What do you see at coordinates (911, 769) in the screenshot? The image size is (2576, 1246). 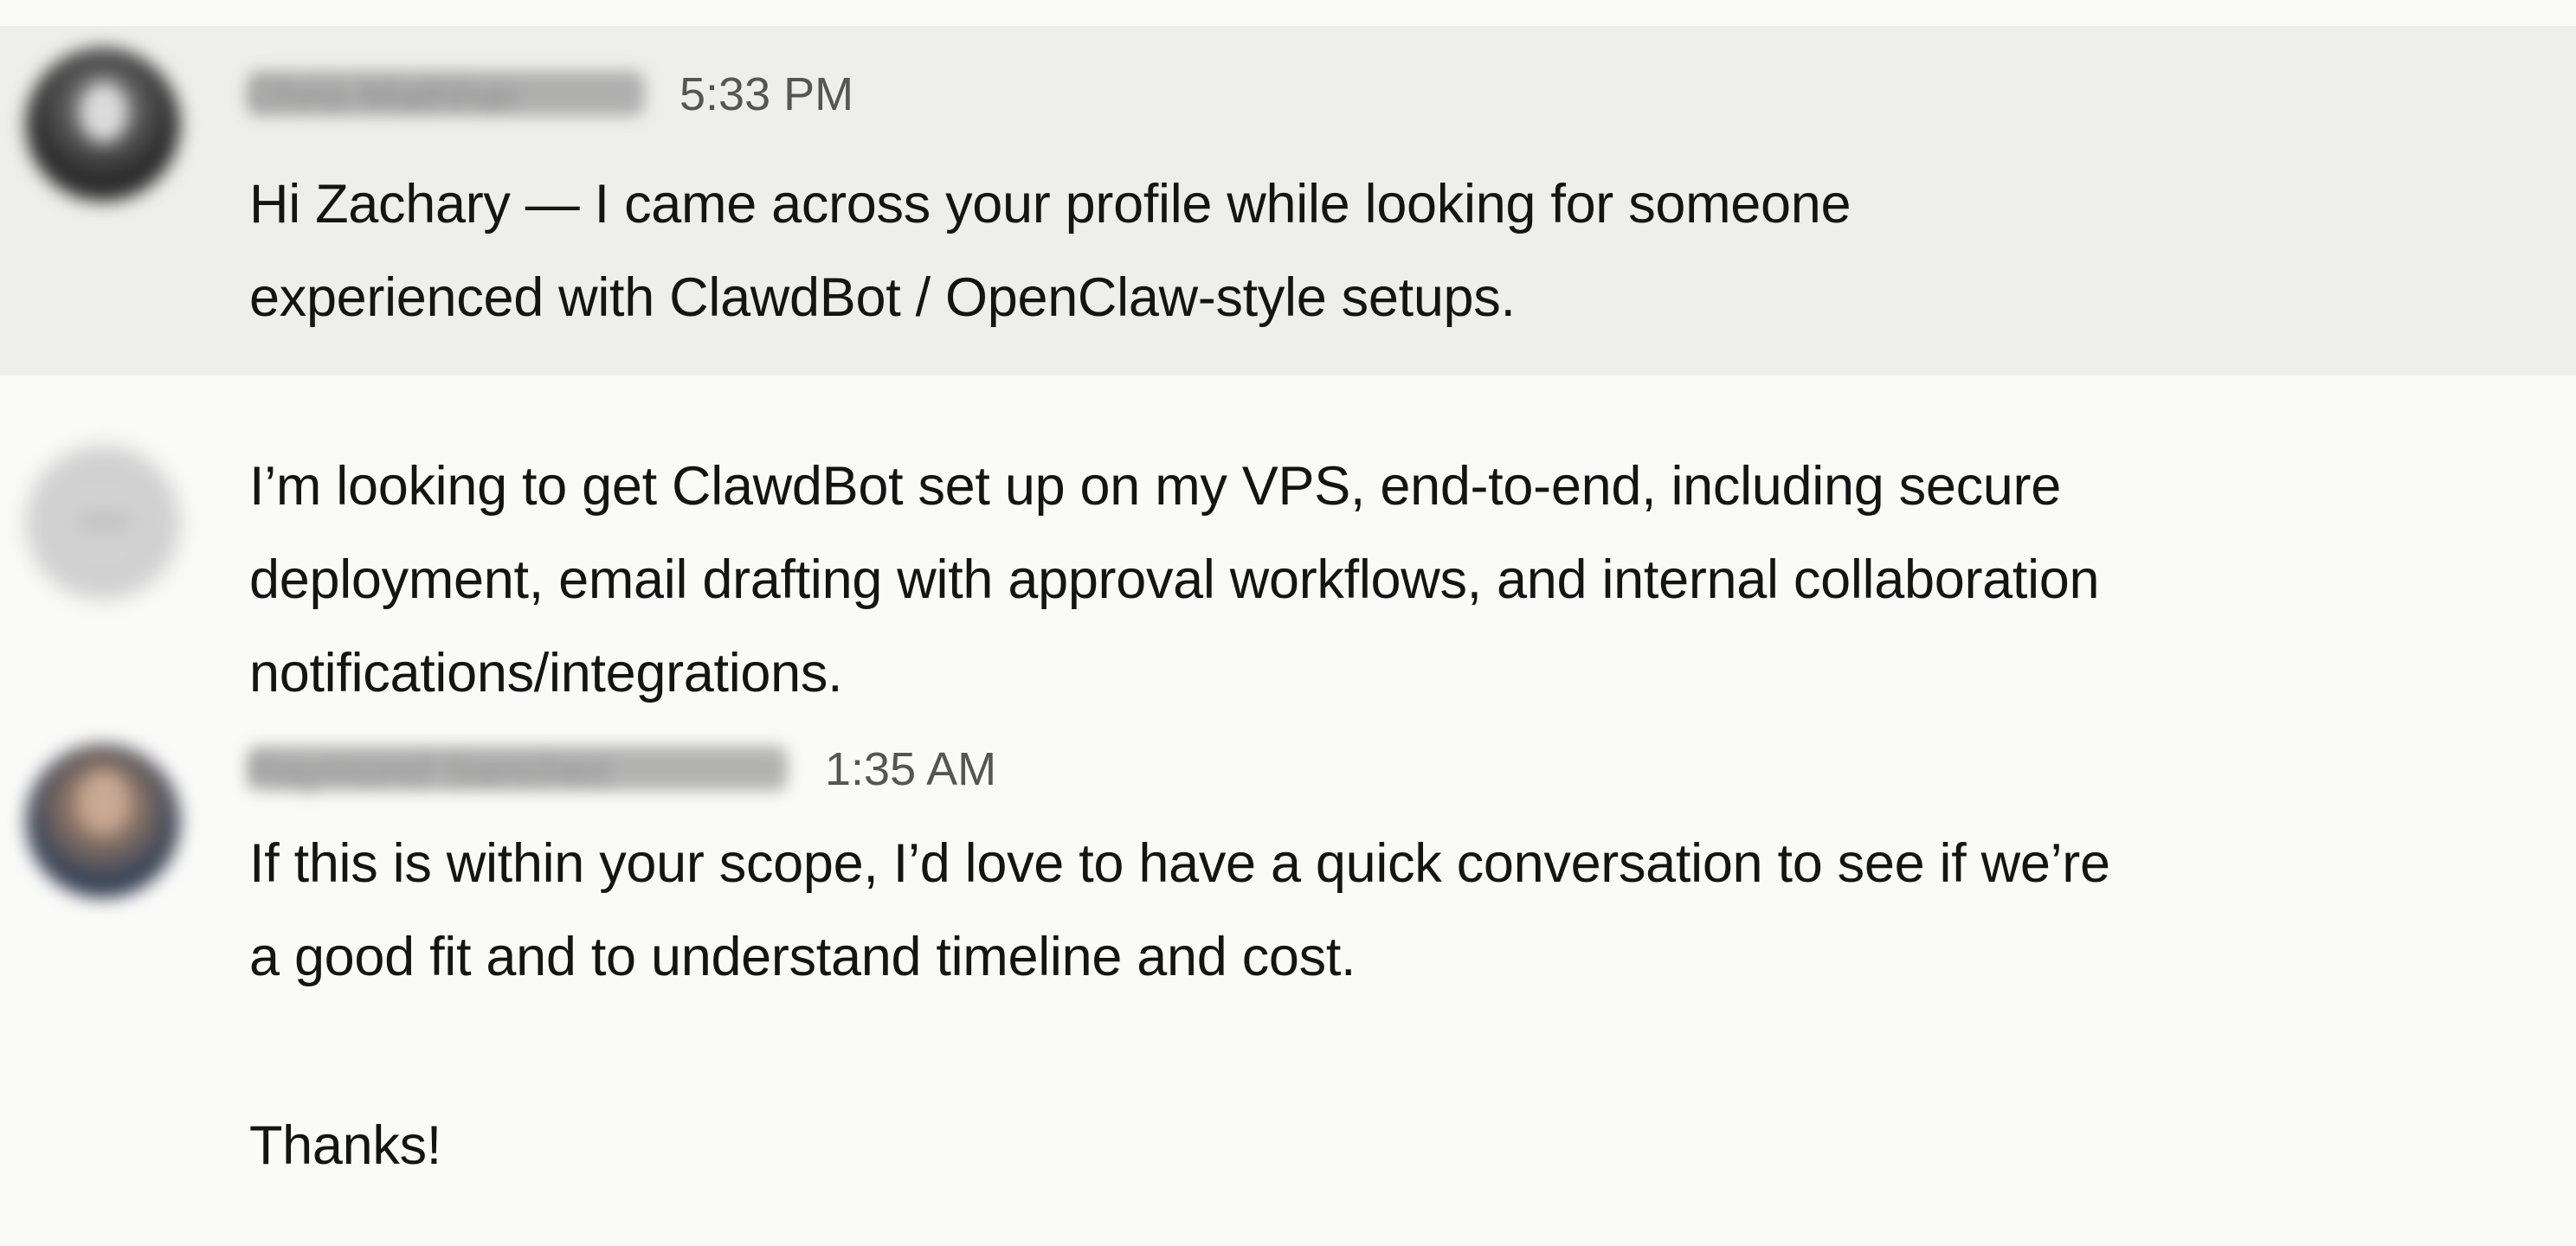 I see `message-timestamp: 1:35 AM` at bounding box center [911, 769].